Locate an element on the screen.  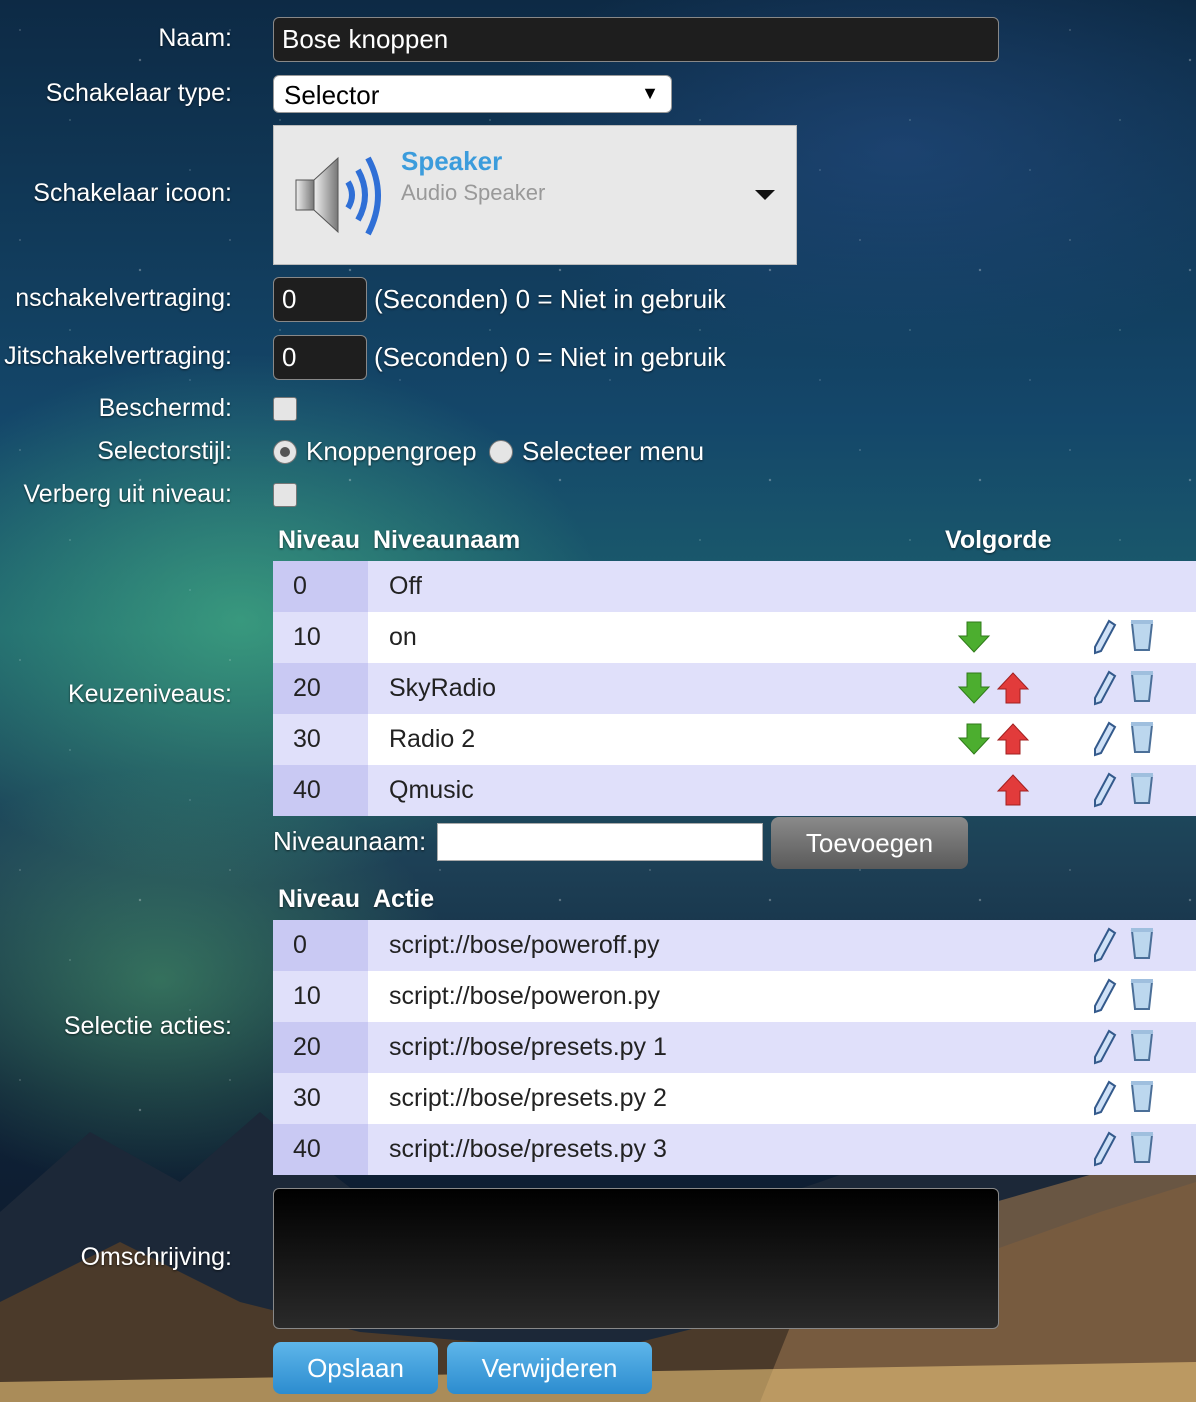
level-name: Off is located at coordinates (405, 586).